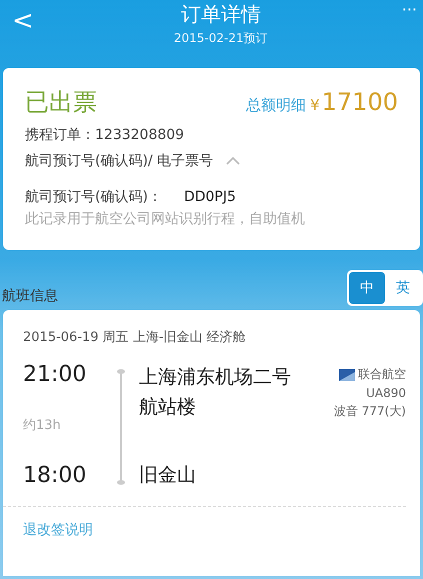 This screenshot has width=423, height=579. Describe the element at coordinates (360, 102) in the screenshot. I see `total-price: 17100` at that location.